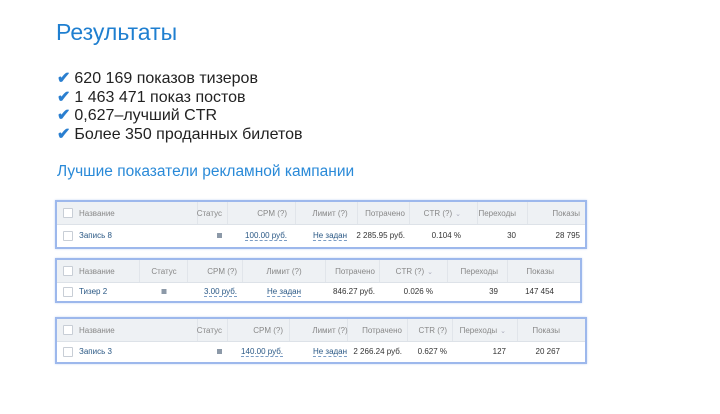 This screenshot has width=720, height=414. I want to click on cell-cpm: 100.00 руб., so click(266, 236).